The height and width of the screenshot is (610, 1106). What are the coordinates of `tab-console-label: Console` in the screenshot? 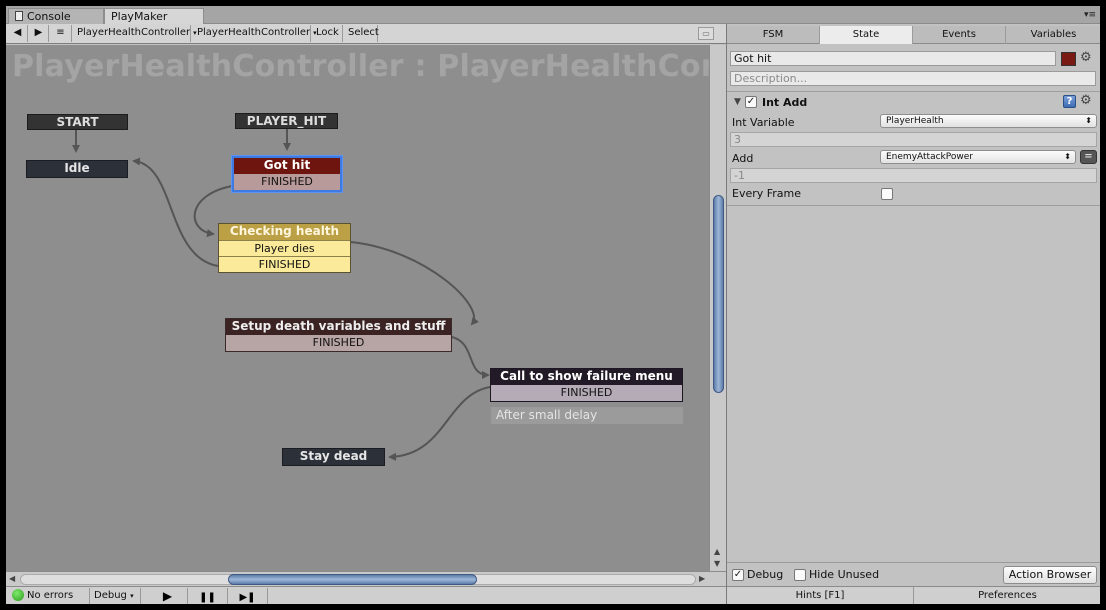 It's located at (49, 16).